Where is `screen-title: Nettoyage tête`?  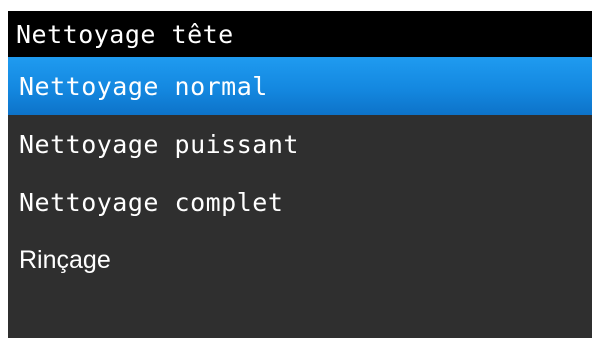 screen-title: Nettoyage tête is located at coordinates (125, 34).